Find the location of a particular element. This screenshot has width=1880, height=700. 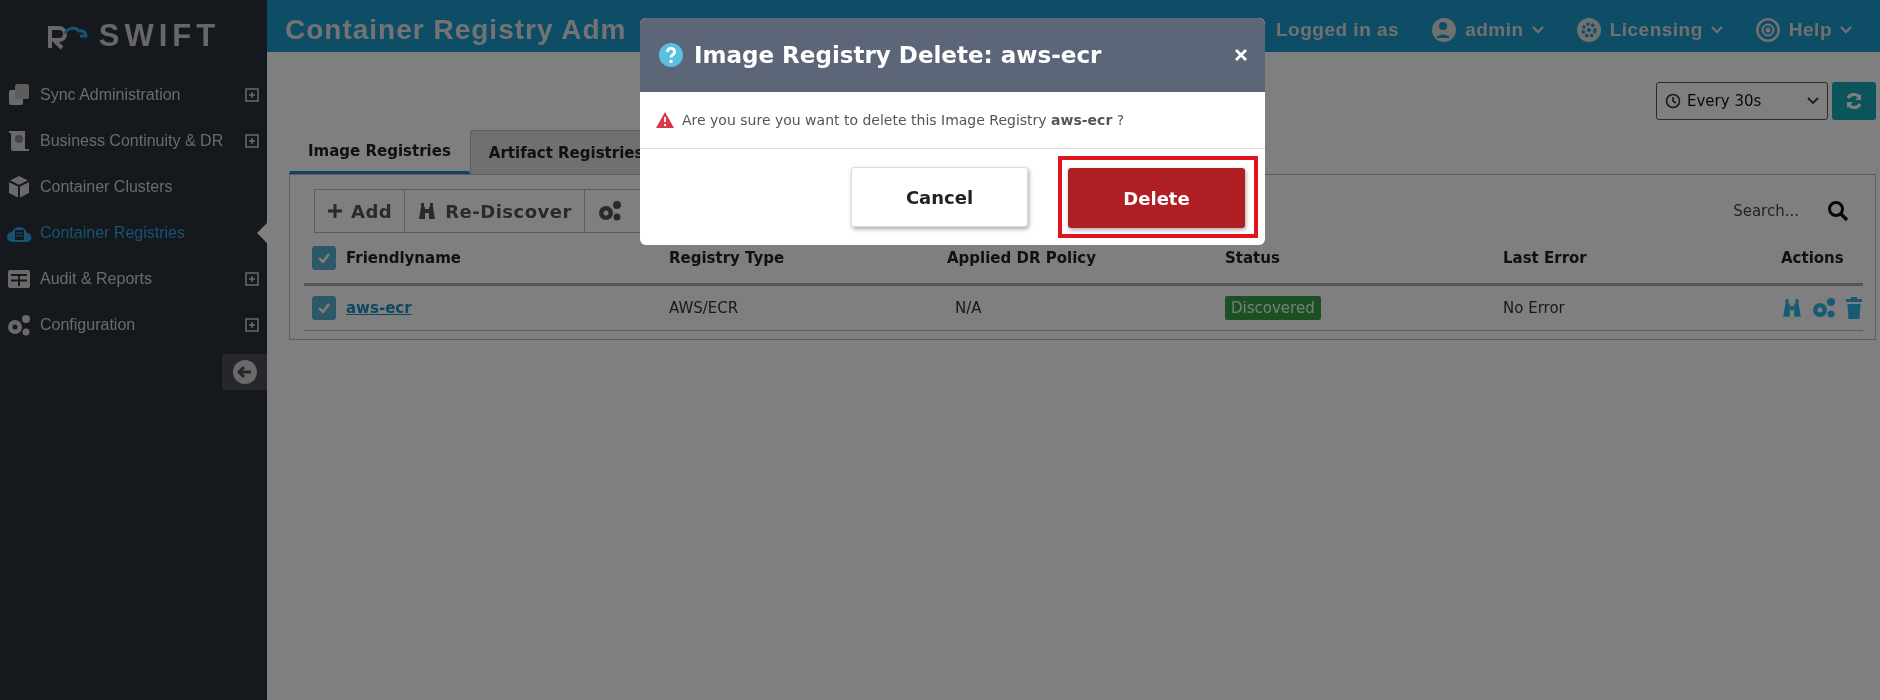

column-header: Friendlyname is located at coordinates (403, 258).